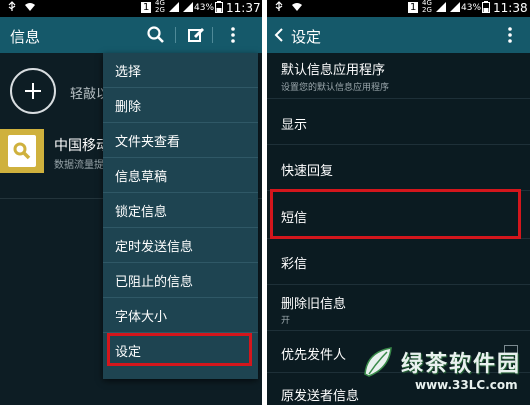 Image resolution: width=530 pixels, height=405 pixels. I want to click on setting-mms: 彩信, so click(398, 262).